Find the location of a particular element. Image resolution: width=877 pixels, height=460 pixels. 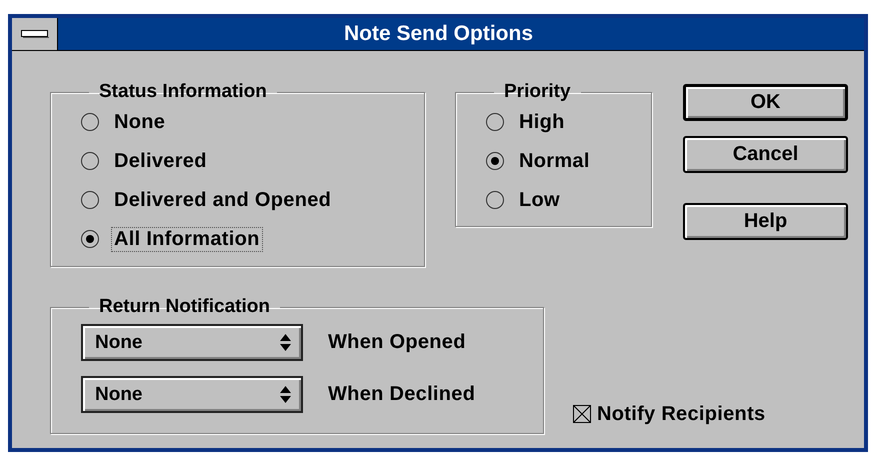

window-title: Note Send Options is located at coordinates (438, 34).